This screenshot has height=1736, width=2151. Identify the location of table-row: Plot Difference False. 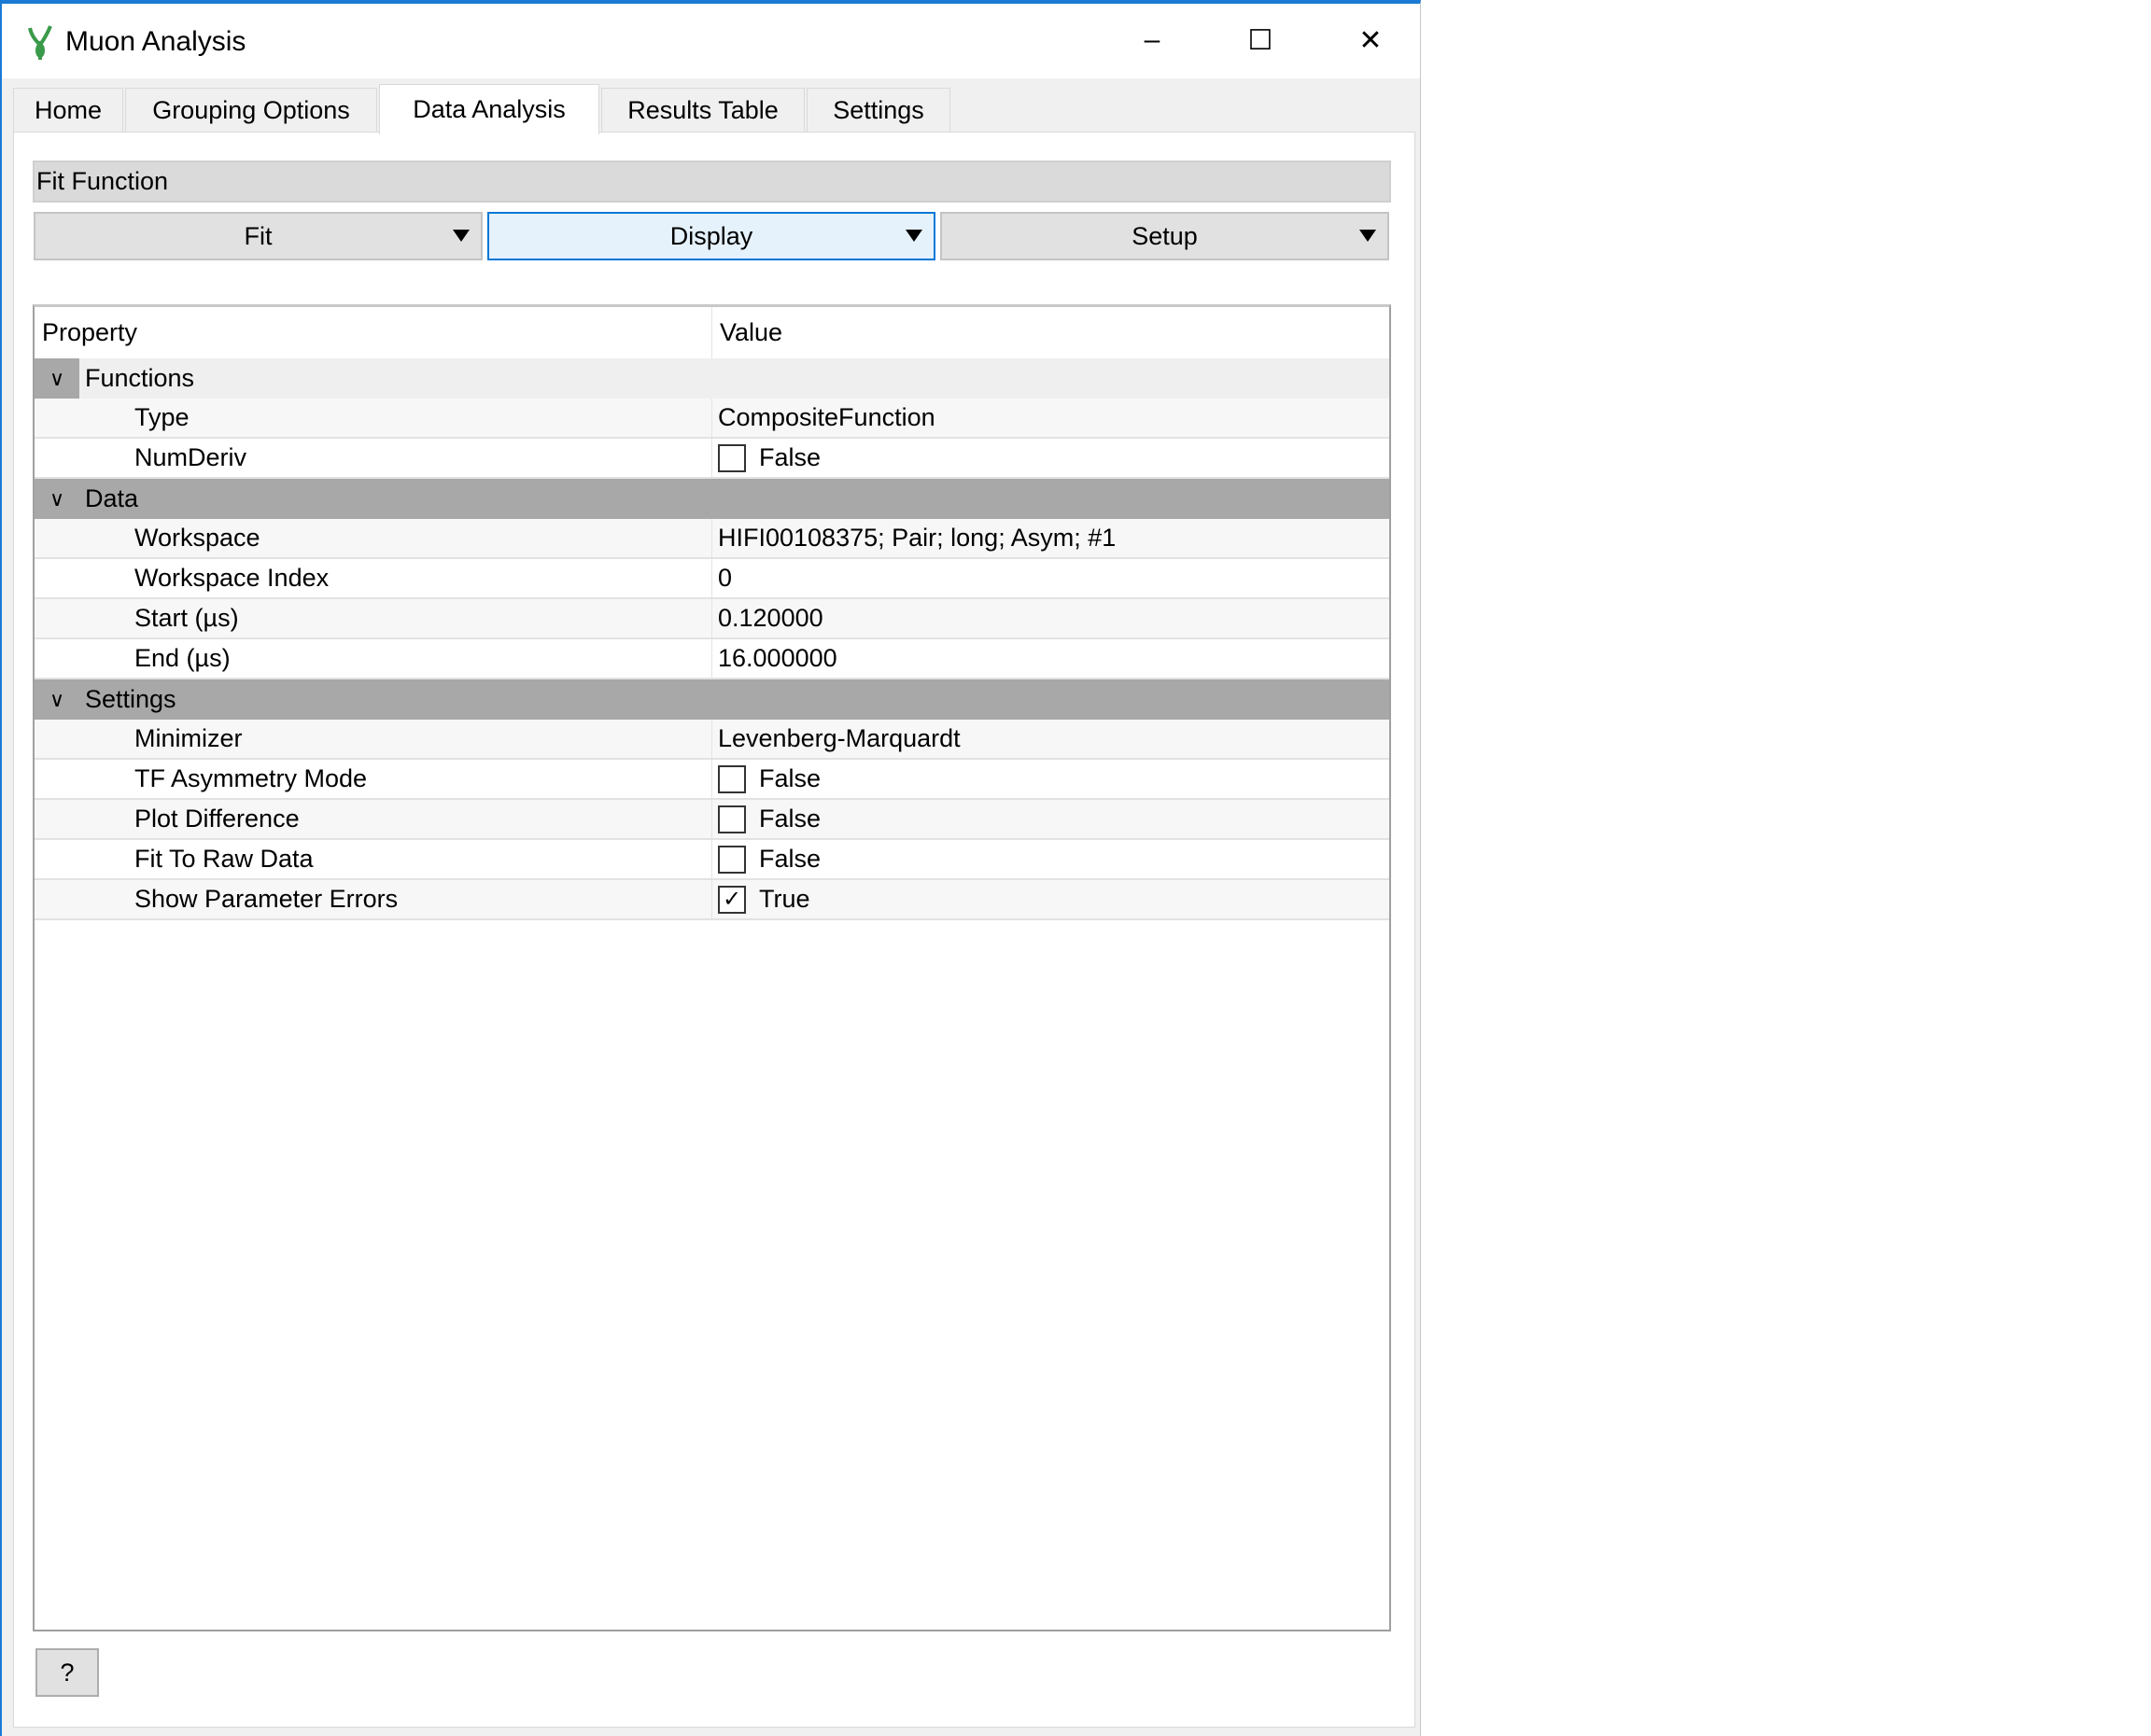
(712, 820).